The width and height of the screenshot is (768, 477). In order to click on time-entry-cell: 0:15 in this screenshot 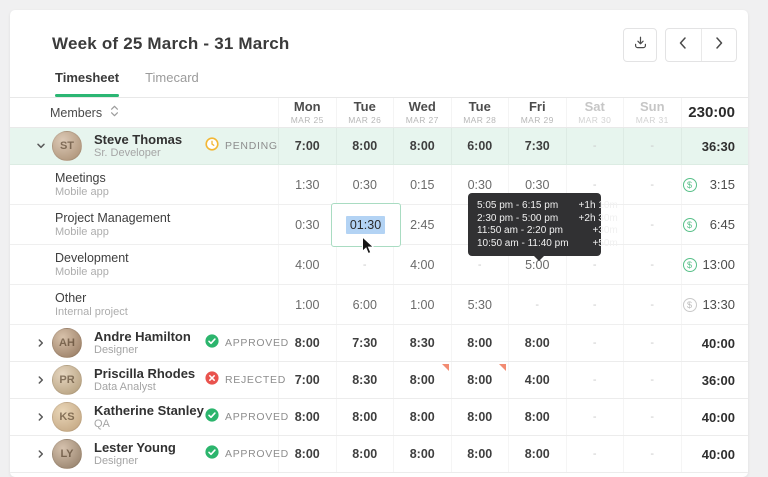, I will do `click(422, 184)`.